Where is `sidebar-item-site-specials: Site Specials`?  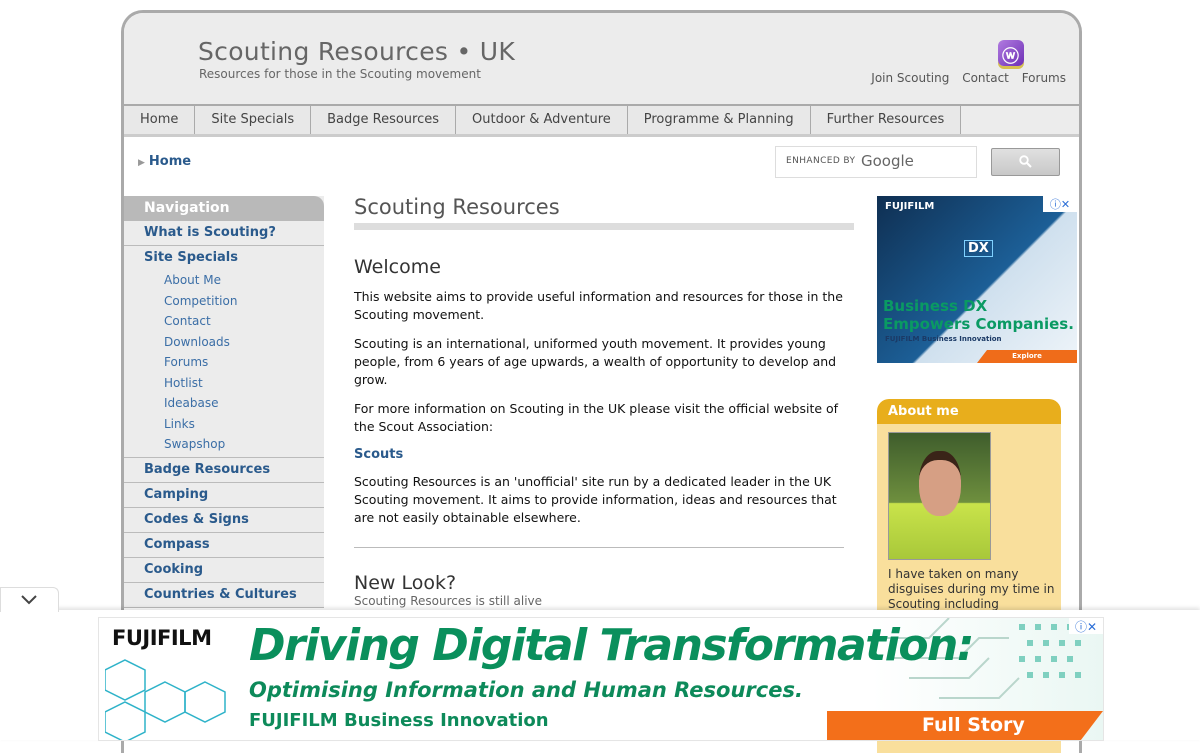 sidebar-item-site-specials: Site Specials is located at coordinates (224, 258).